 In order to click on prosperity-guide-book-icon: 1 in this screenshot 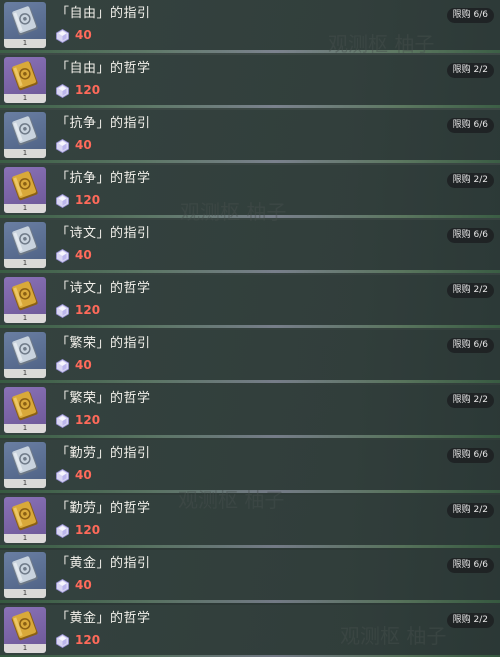, I will do `click(25, 355)`.